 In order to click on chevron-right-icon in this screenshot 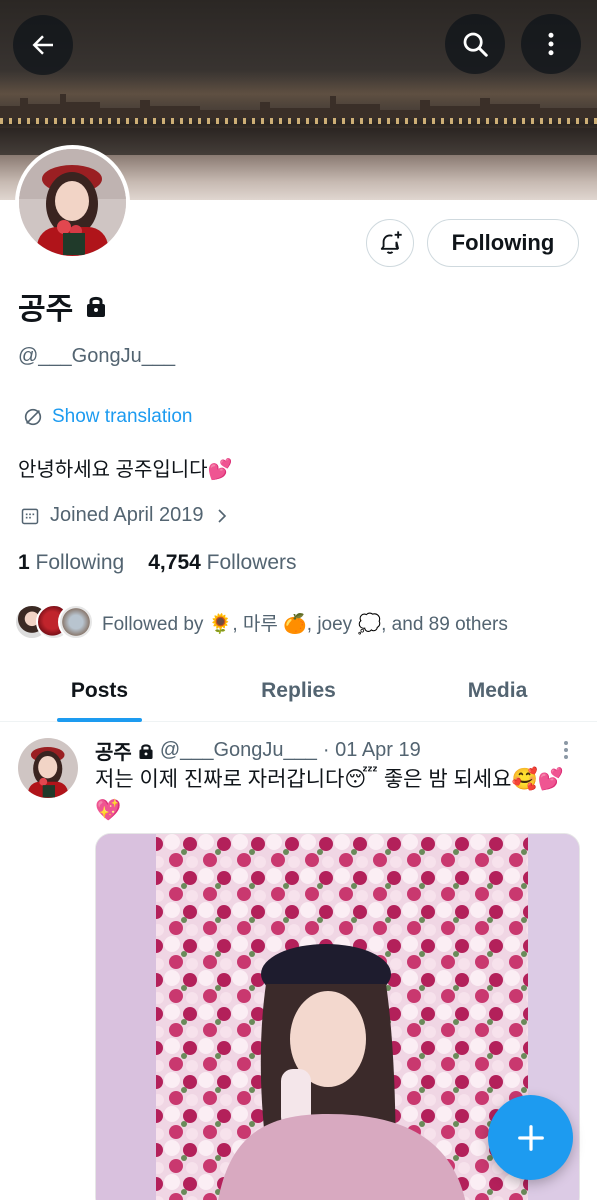, I will do `click(222, 515)`.